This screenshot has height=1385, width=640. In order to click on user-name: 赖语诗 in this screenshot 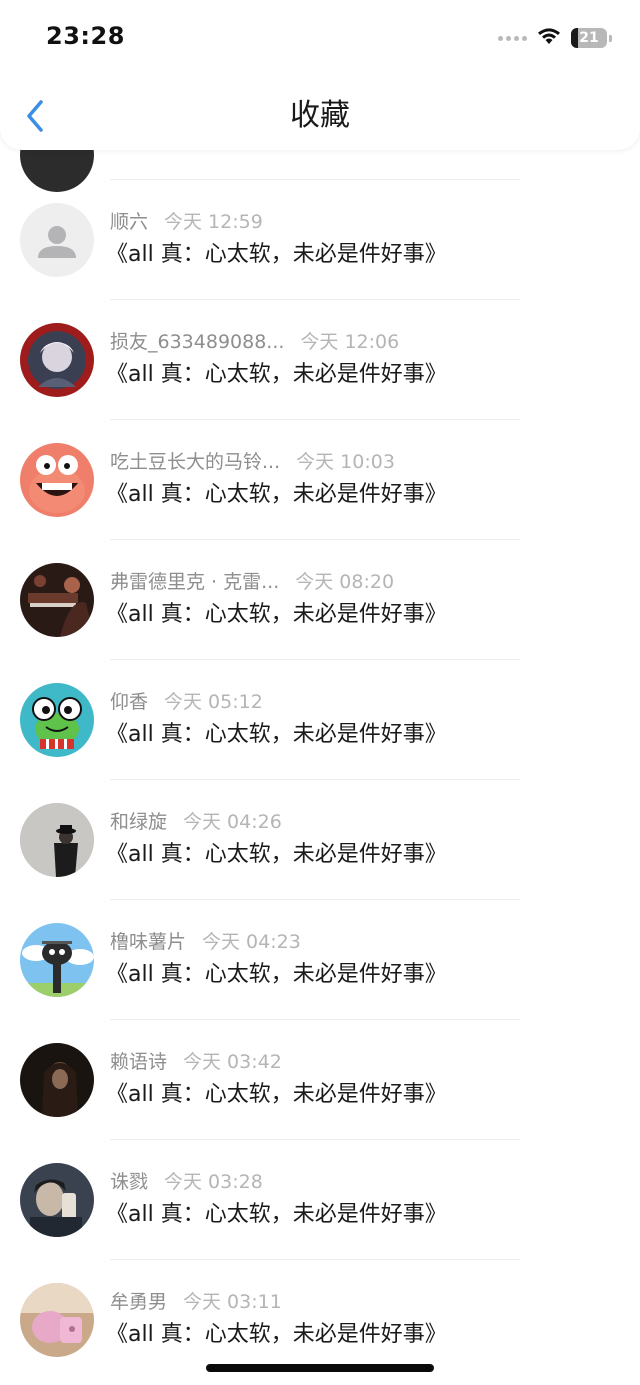, I will do `click(138, 1062)`.